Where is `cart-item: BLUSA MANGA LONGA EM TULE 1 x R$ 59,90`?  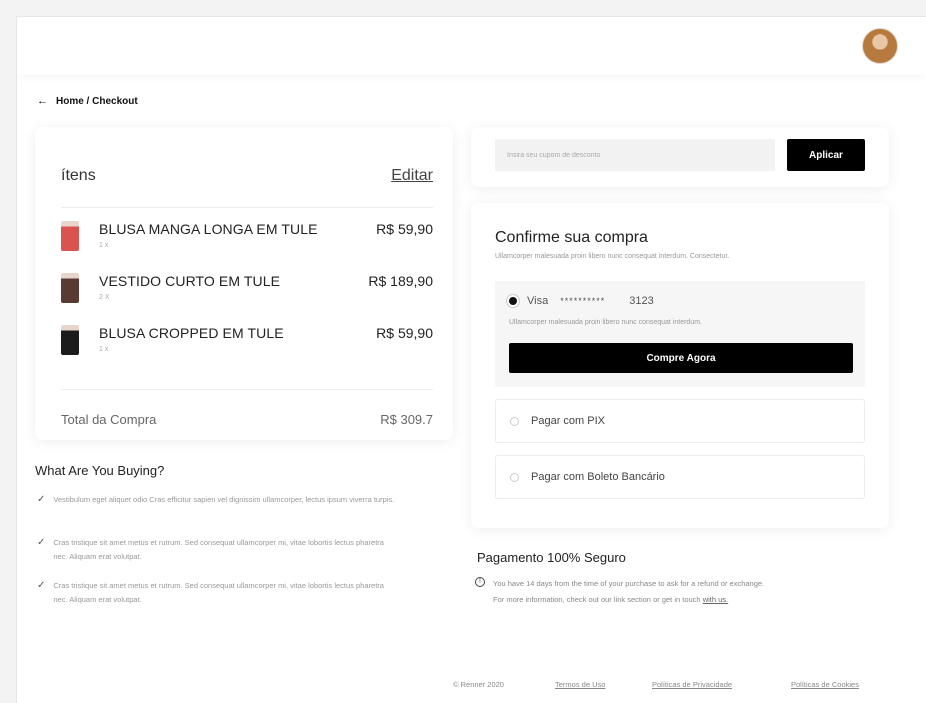 cart-item: BLUSA MANGA LONGA EM TULE 1 x R$ 59,90 is located at coordinates (247, 241).